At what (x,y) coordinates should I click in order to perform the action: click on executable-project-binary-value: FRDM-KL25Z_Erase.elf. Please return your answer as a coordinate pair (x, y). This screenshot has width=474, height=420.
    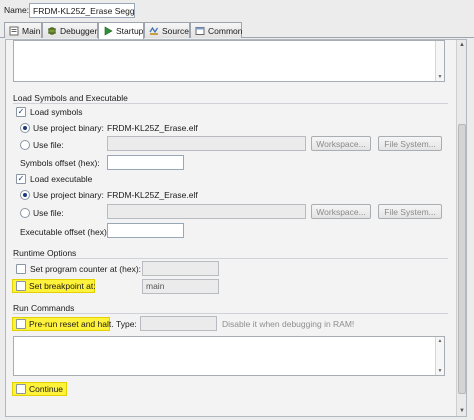
    Looking at the image, I should click on (152, 195).